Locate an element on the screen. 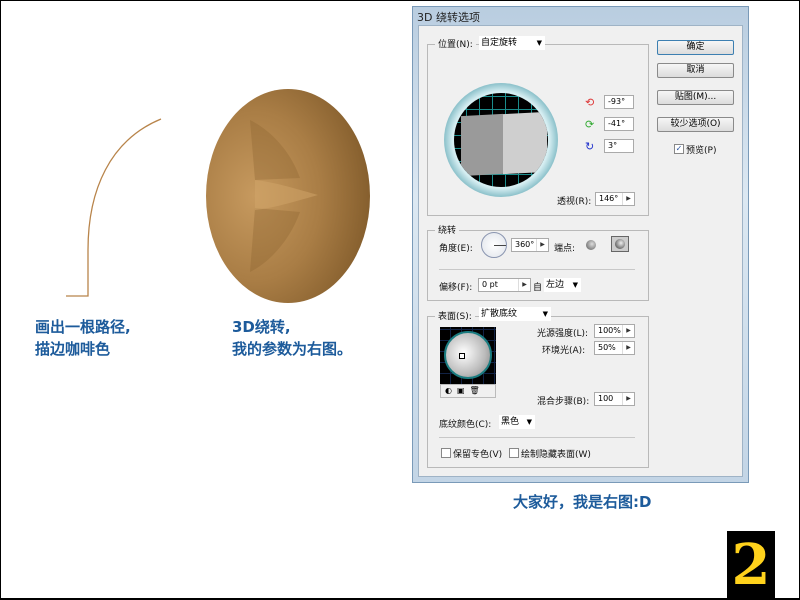 This screenshot has height=600, width=800. new-light-icon: ▣ is located at coordinates (463, 390).